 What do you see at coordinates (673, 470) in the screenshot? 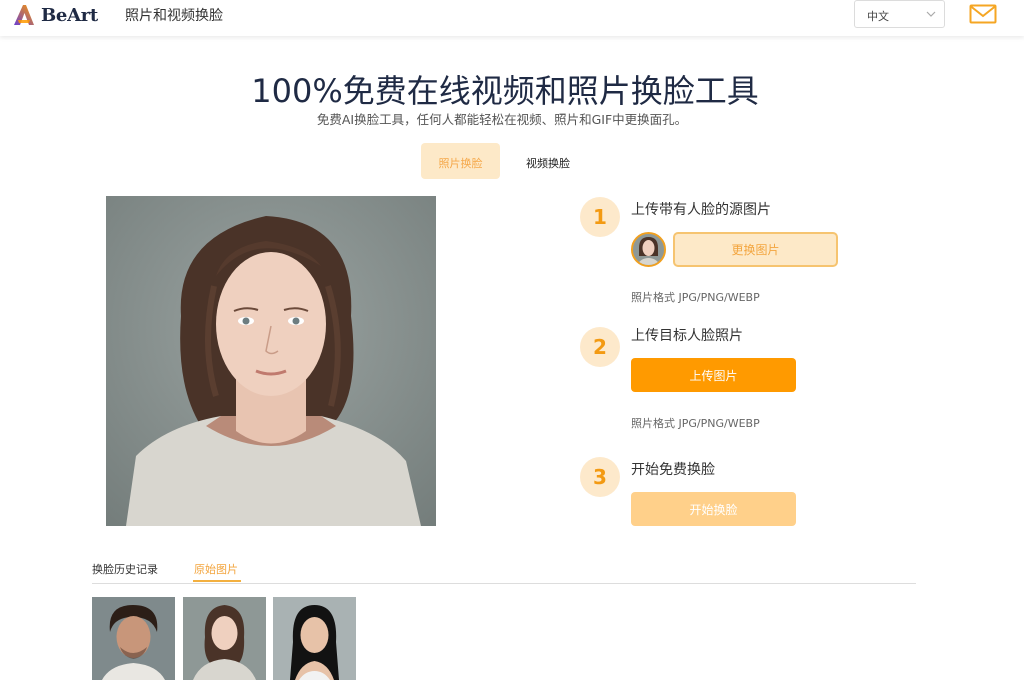
I see `step-3-title: 开始免费换脸` at bounding box center [673, 470].